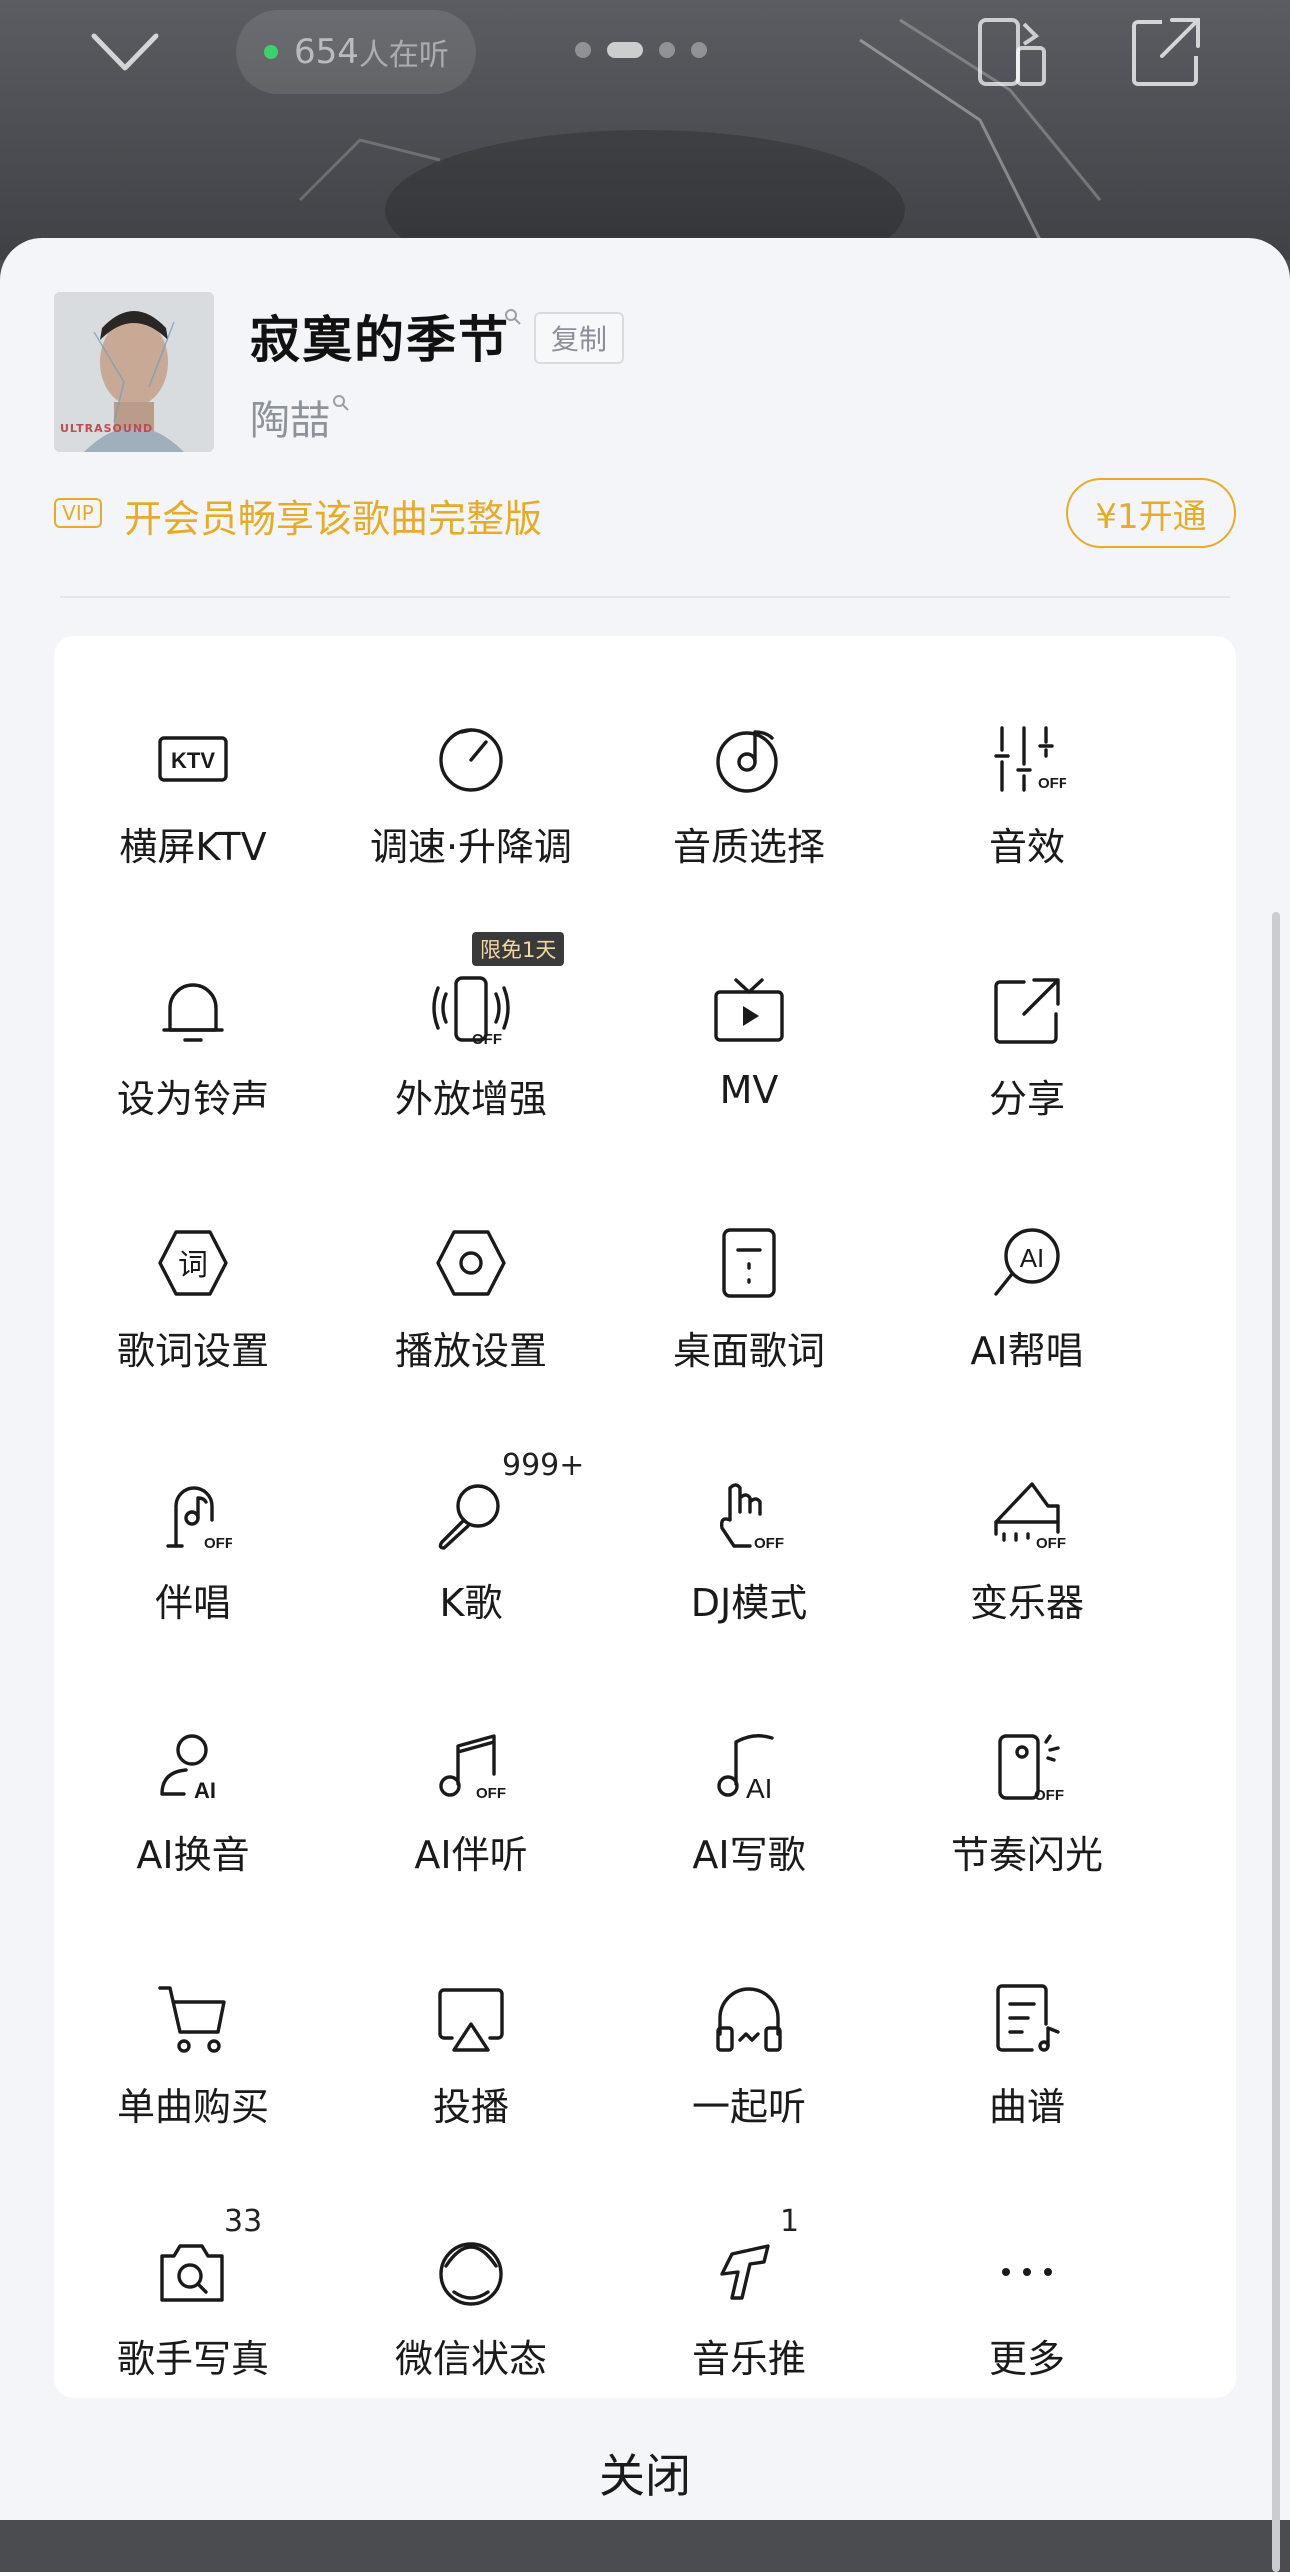 The image size is (1290, 2572). Describe the element at coordinates (748, 2107) in the screenshot. I see `menu-item-label: 一起听` at that location.